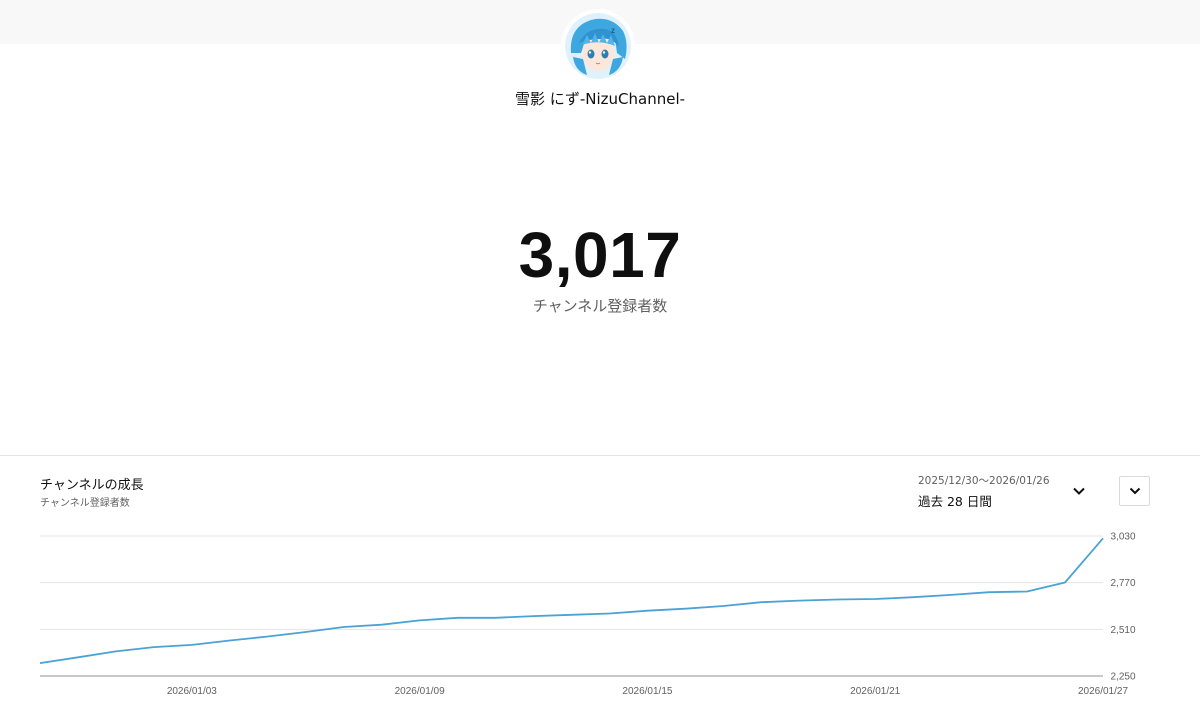  Describe the element at coordinates (600, 255) in the screenshot. I see `subscriber-count: 3,017` at that location.